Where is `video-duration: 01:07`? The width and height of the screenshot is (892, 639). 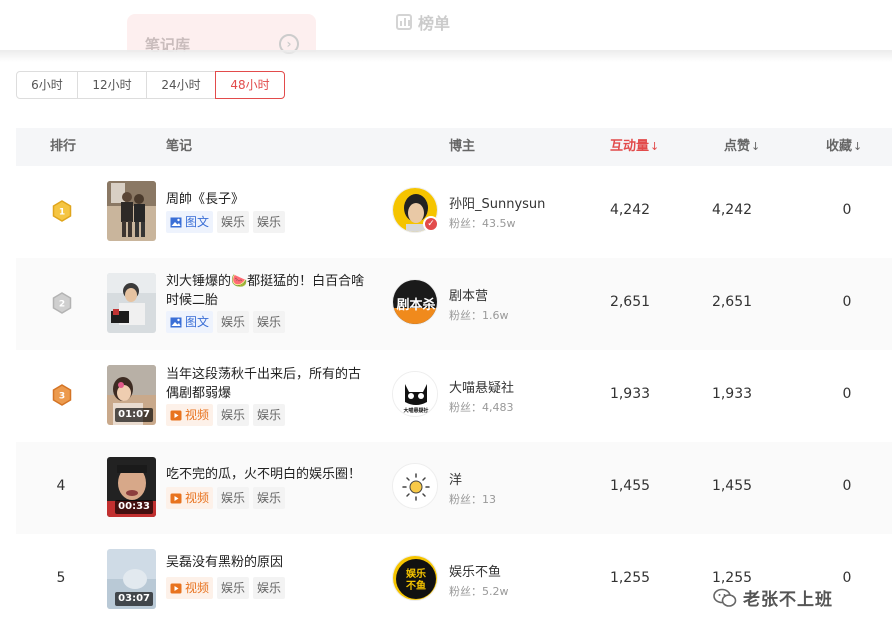 video-duration: 01:07 is located at coordinates (134, 415).